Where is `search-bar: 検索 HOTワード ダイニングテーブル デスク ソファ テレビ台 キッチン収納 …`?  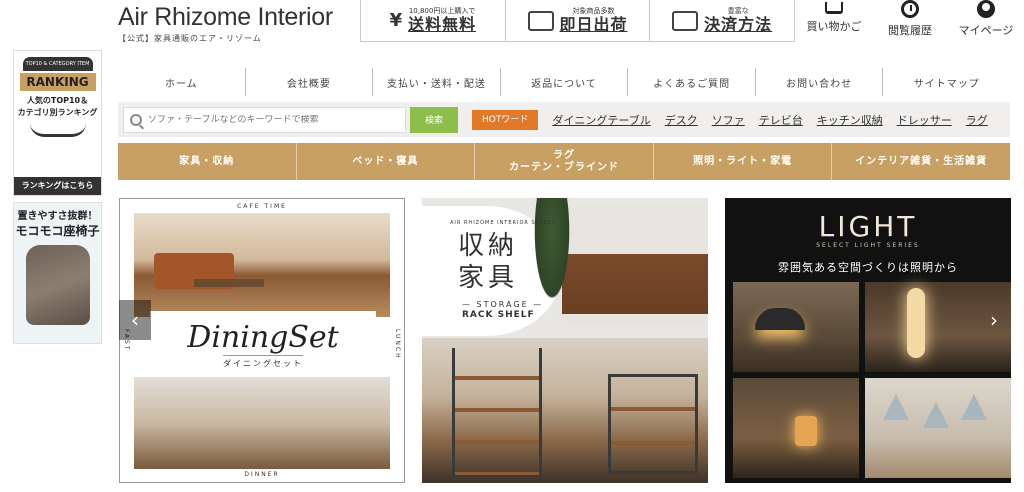 search-bar: 検索 HOTワード ダイニングテーブル デスク ソファ テレビ台 キッチン収納 … is located at coordinates (564, 119).